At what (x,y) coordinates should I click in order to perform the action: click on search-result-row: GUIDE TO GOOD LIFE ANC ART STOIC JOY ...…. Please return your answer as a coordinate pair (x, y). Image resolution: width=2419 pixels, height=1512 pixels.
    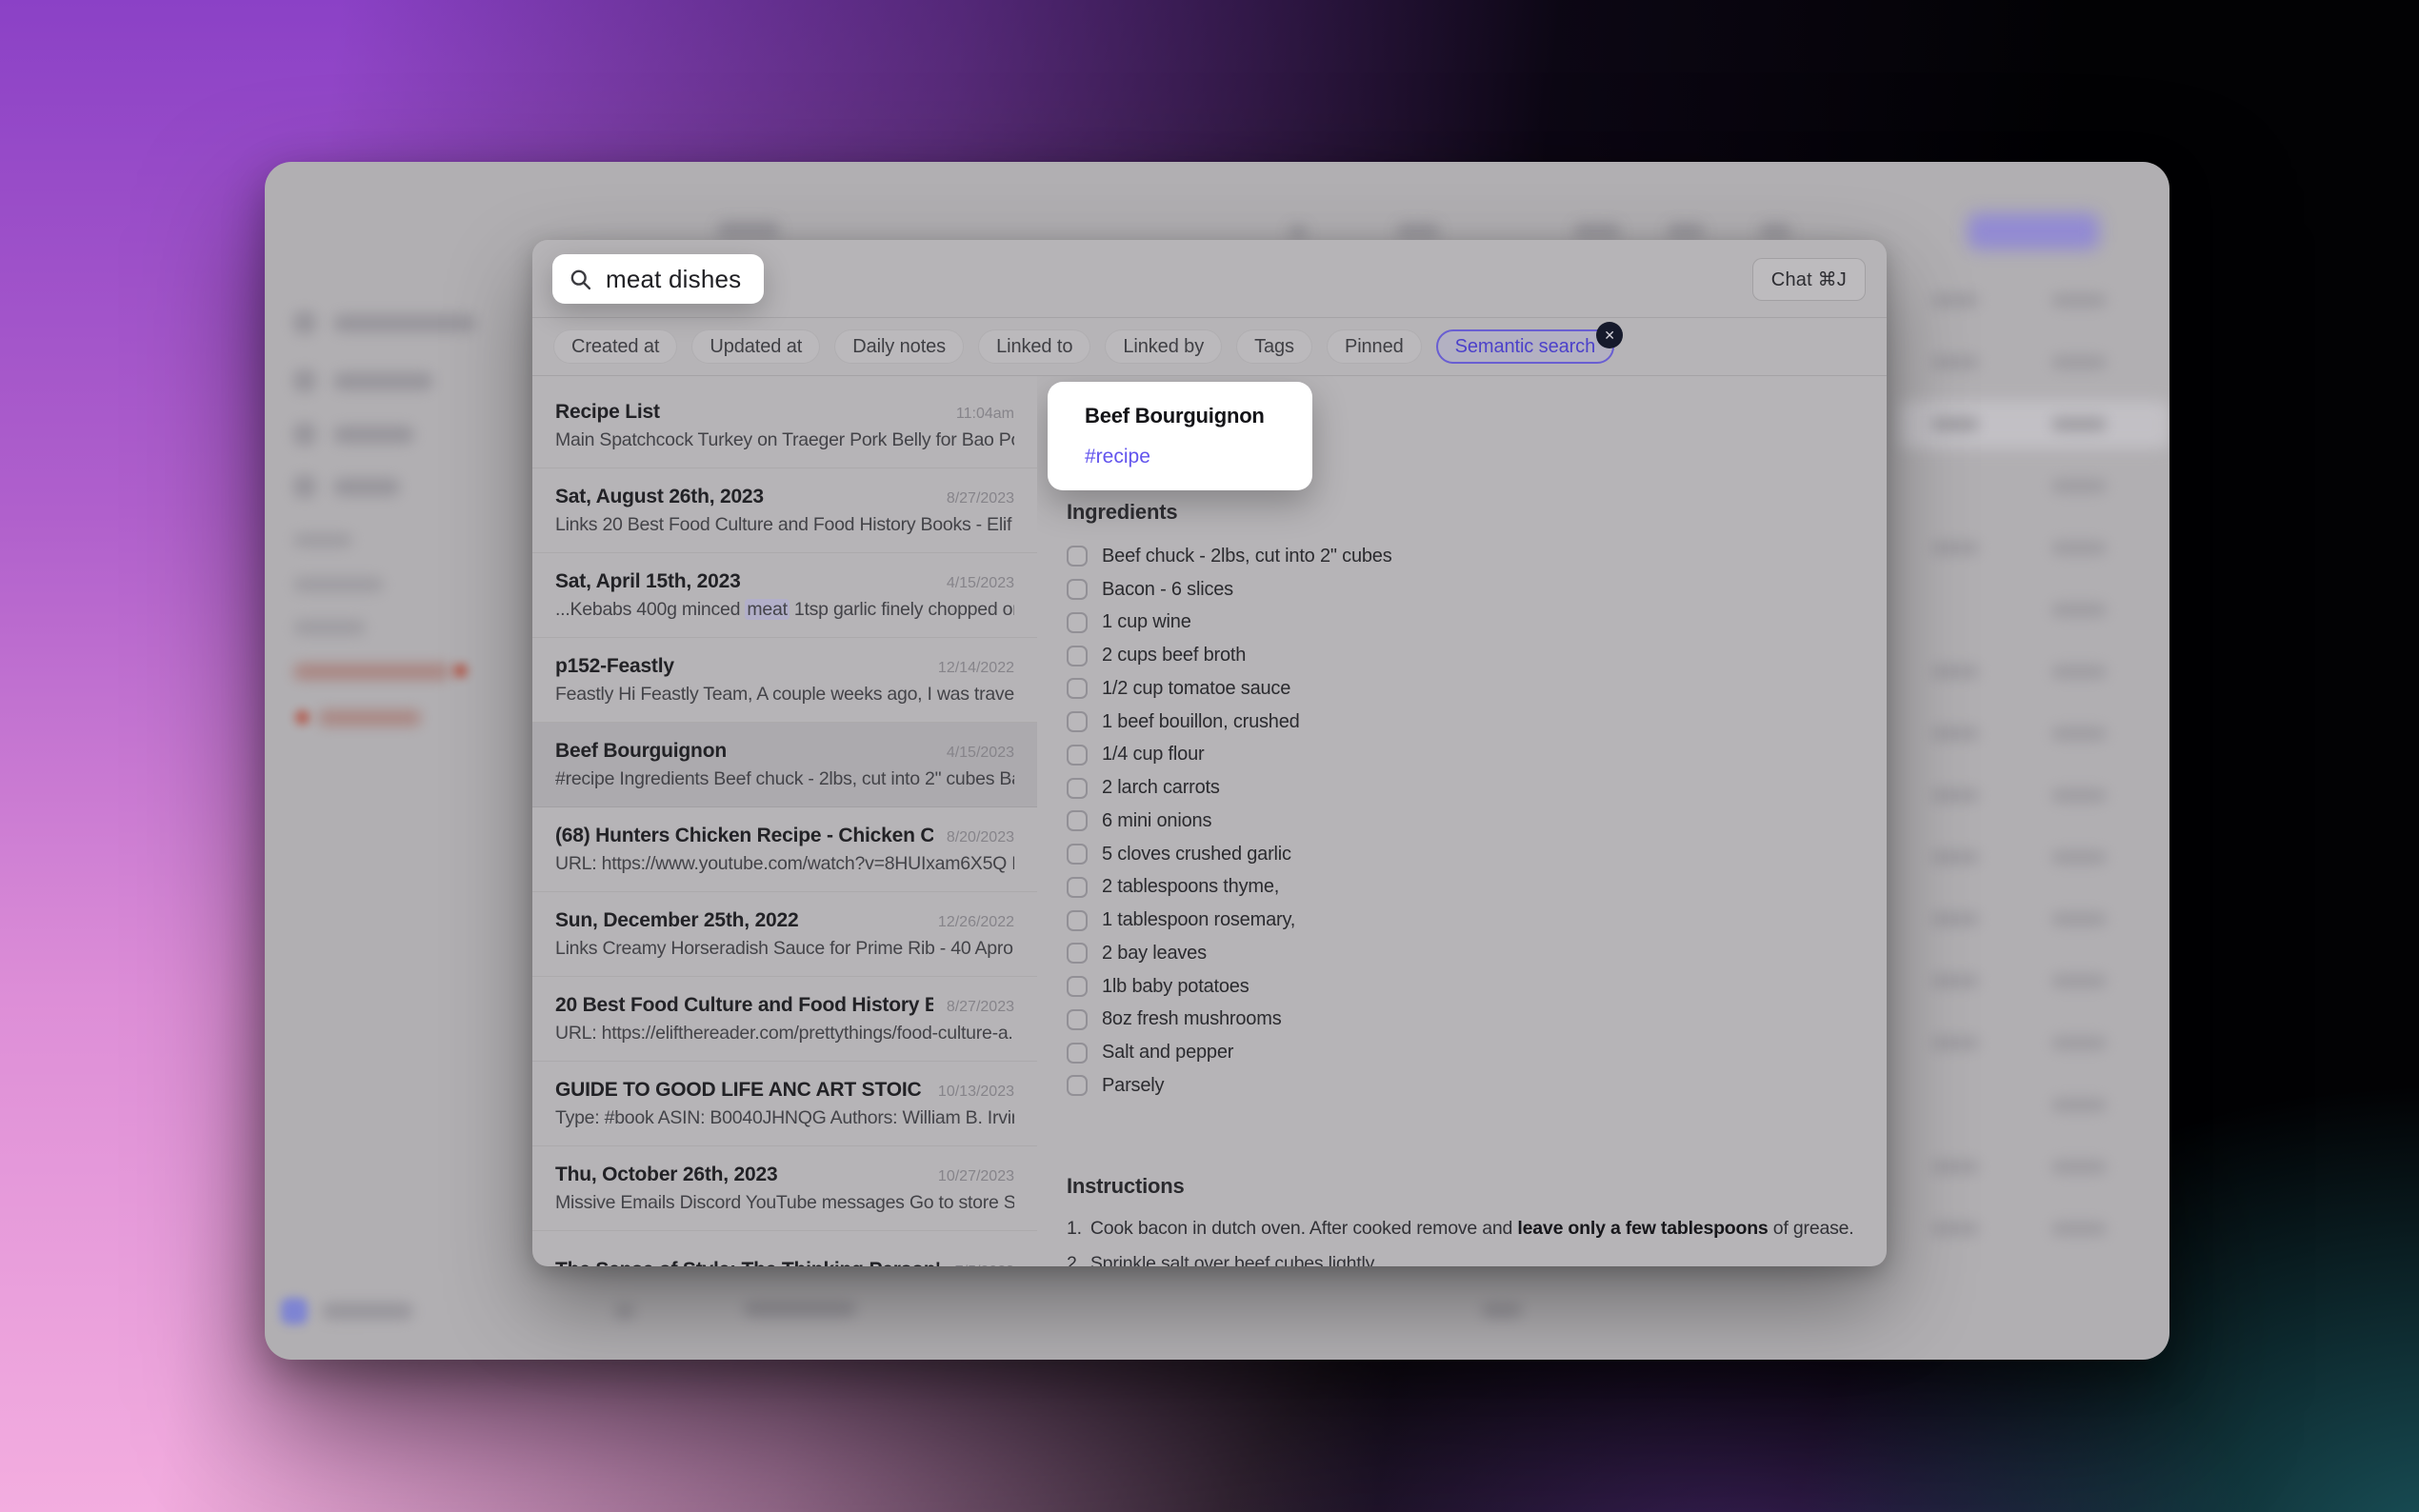
    Looking at the image, I should click on (784, 1104).